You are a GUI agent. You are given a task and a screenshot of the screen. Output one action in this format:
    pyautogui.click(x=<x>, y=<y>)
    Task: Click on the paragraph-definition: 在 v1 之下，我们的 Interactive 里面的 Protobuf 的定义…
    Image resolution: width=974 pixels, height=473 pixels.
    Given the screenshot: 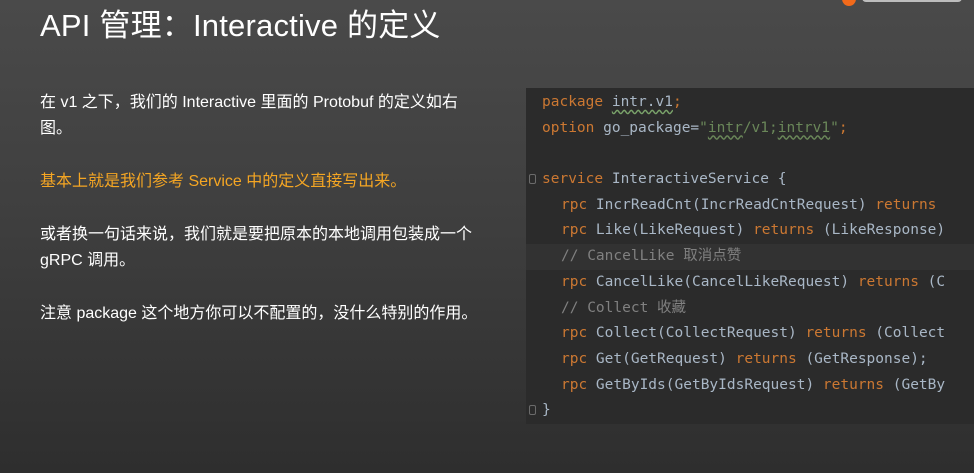 What is the action you would take?
    pyautogui.click(x=249, y=115)
    